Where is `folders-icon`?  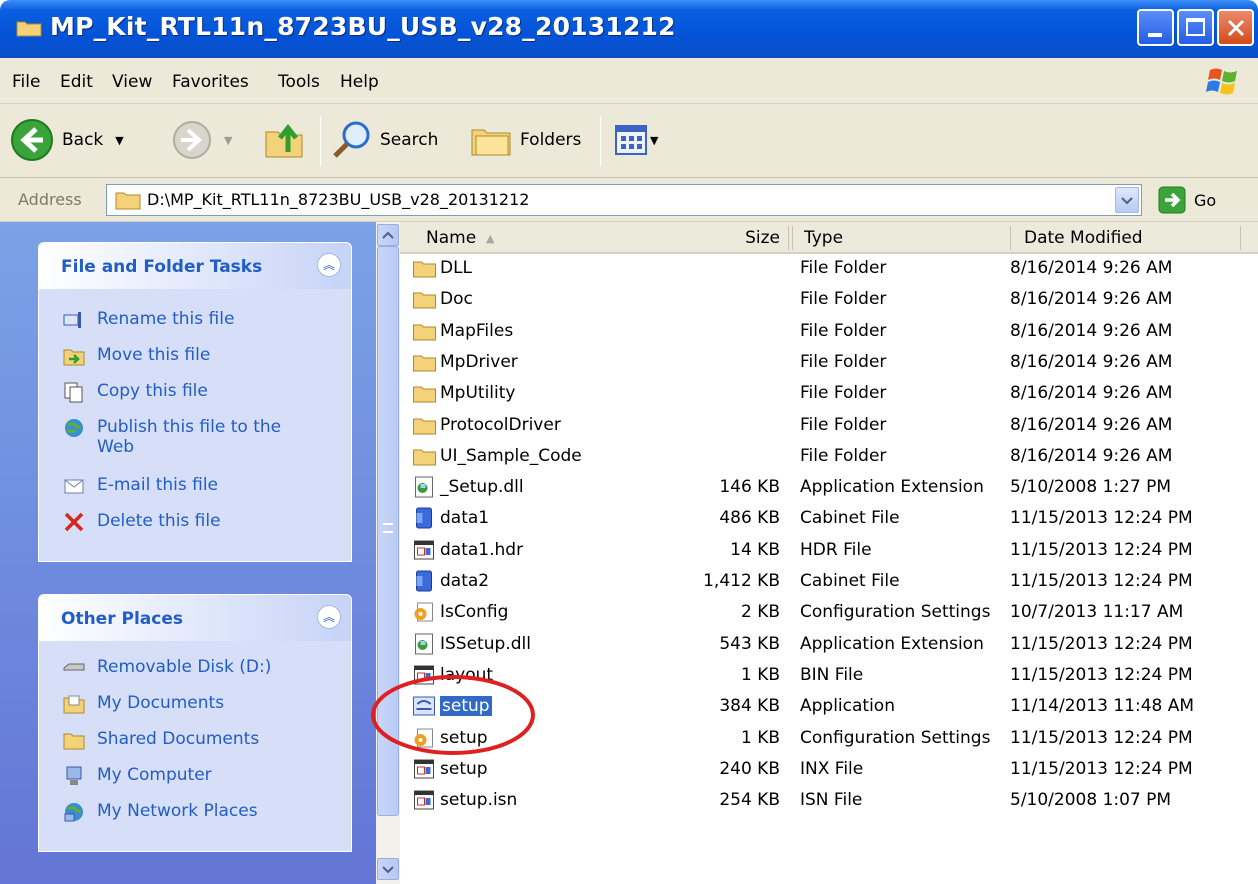 folders-icon is located at coordinates (491, 142).